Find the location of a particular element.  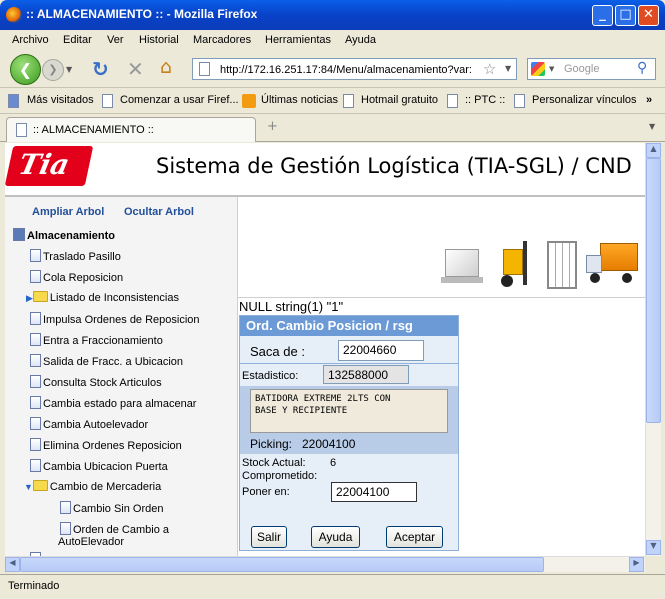

scroll-left-icon: ◀ is located at coordinates (12, 564).